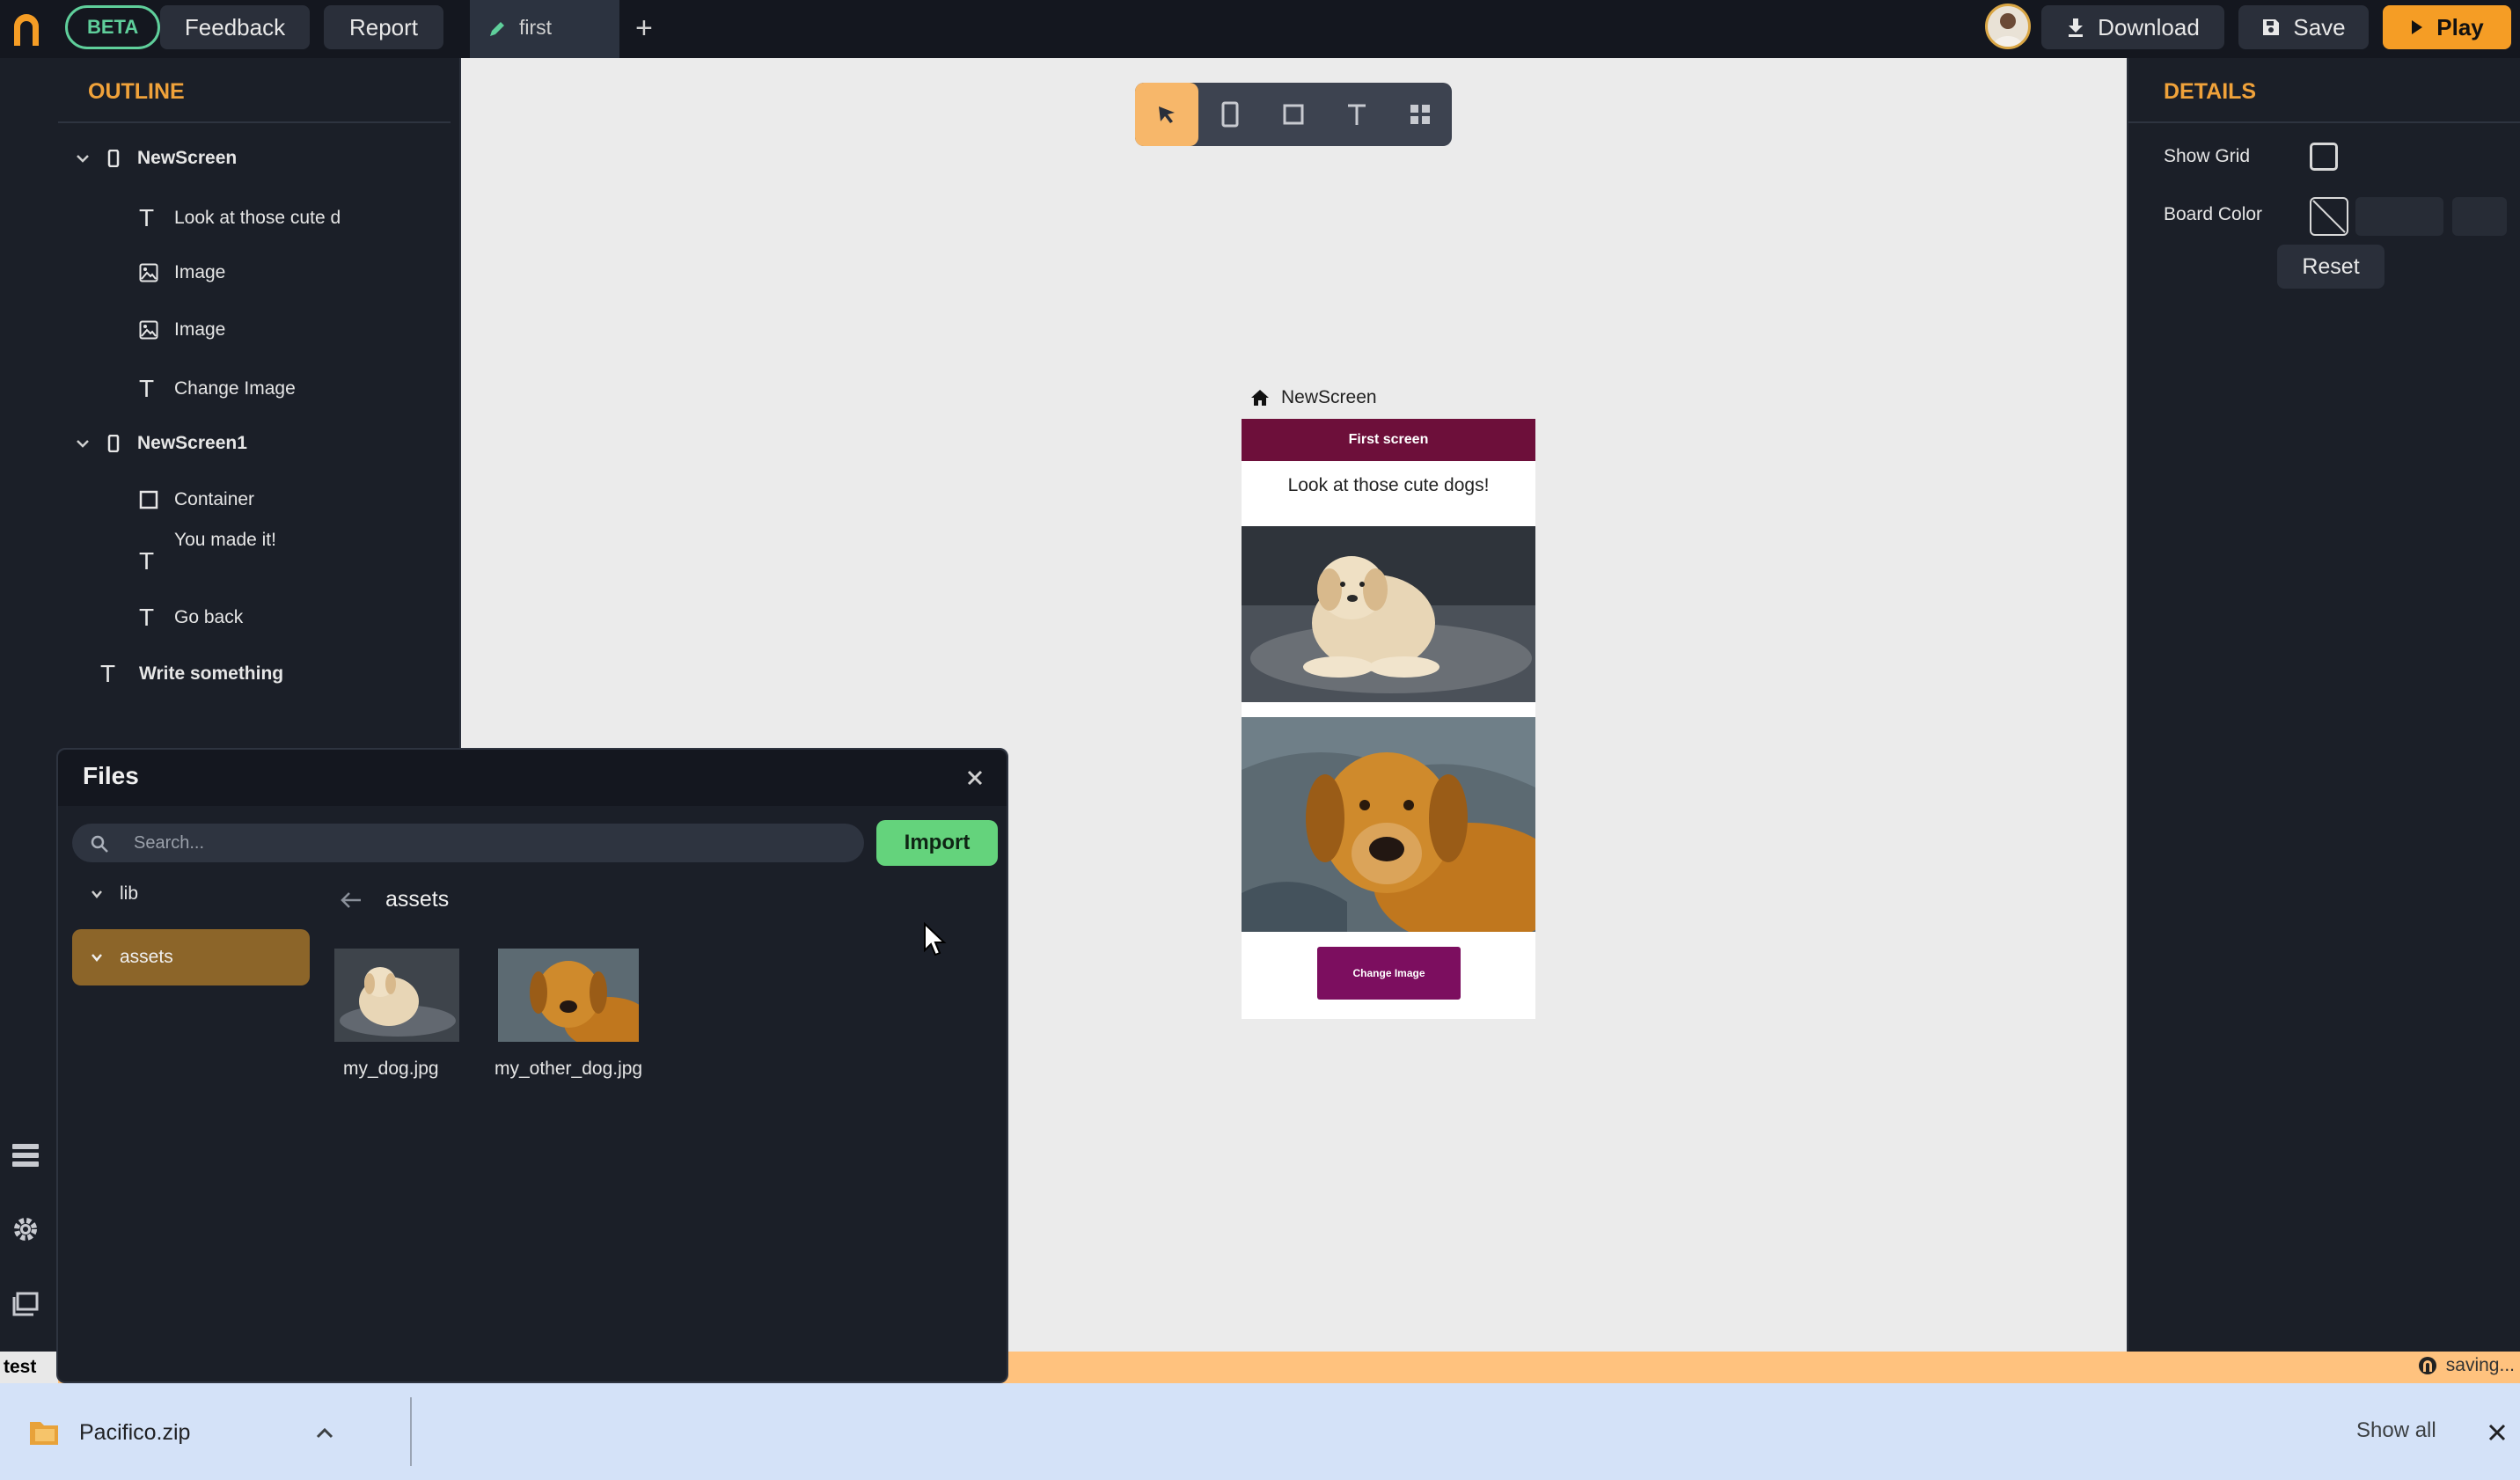 The height and width of the screenshot is (1480, 2520). Describe the element at coordinates (2399, 217) in the screenshot. I see `board-color-hex-input` at that location.